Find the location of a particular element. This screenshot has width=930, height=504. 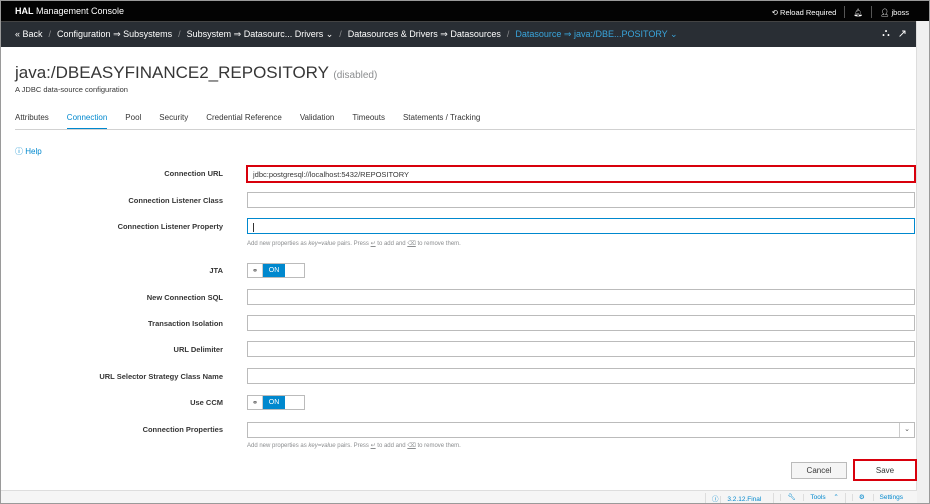

status-label: (disabled) is located at coordinates (355, 75).